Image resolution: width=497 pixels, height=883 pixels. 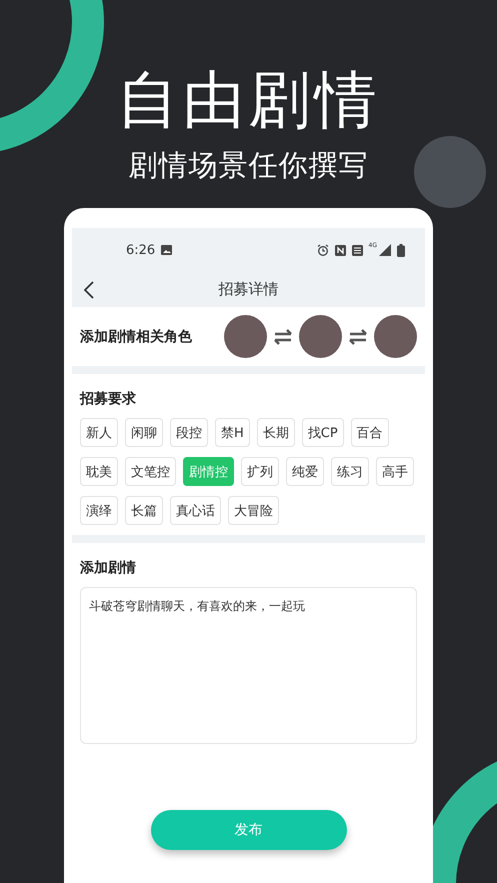 I want to click on tag-chip: 长篇, so click(x=144, y=510).